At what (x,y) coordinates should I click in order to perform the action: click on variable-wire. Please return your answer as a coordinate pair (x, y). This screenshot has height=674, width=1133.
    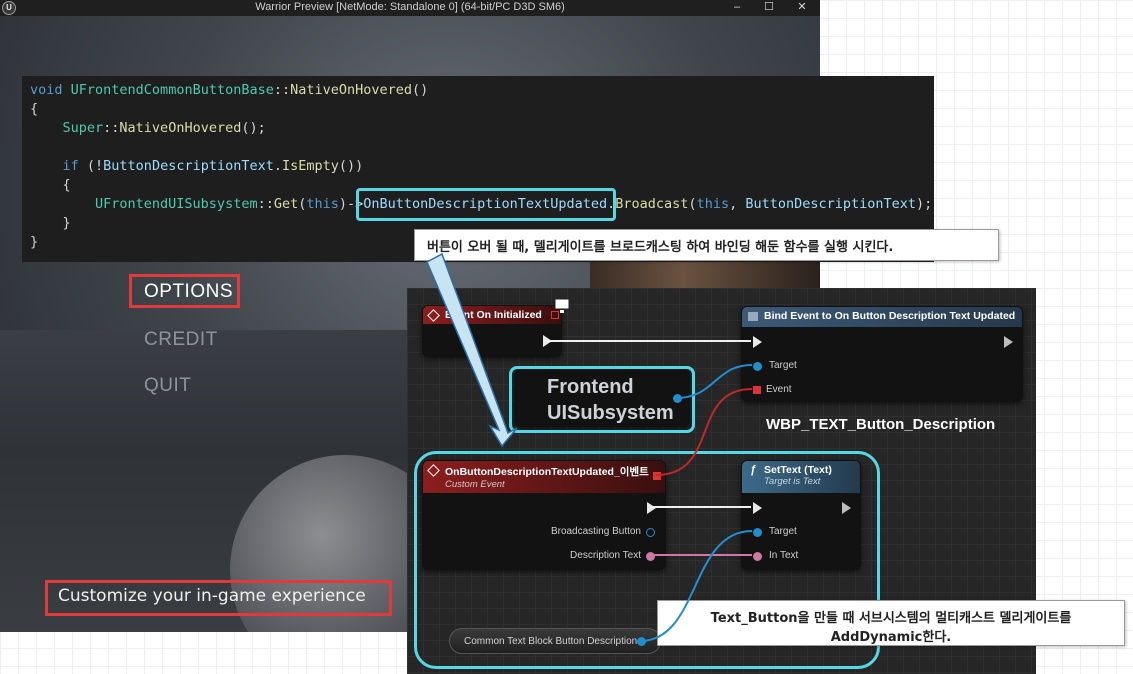
    Looking at the image, I should click on (696, 586).